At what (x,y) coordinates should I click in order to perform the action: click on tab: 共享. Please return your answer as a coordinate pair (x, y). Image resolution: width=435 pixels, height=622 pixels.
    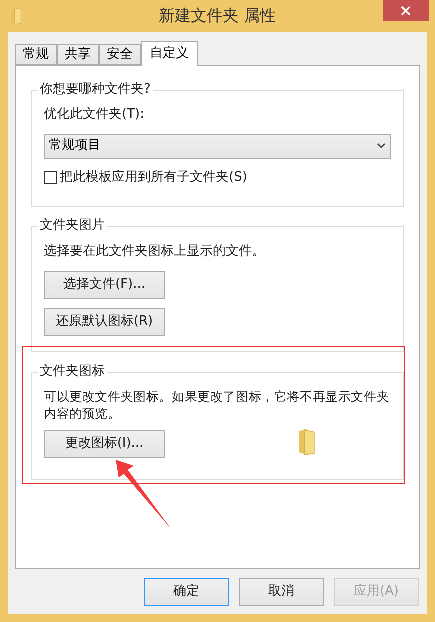
    Looking at the image, I should click on (78, 54).